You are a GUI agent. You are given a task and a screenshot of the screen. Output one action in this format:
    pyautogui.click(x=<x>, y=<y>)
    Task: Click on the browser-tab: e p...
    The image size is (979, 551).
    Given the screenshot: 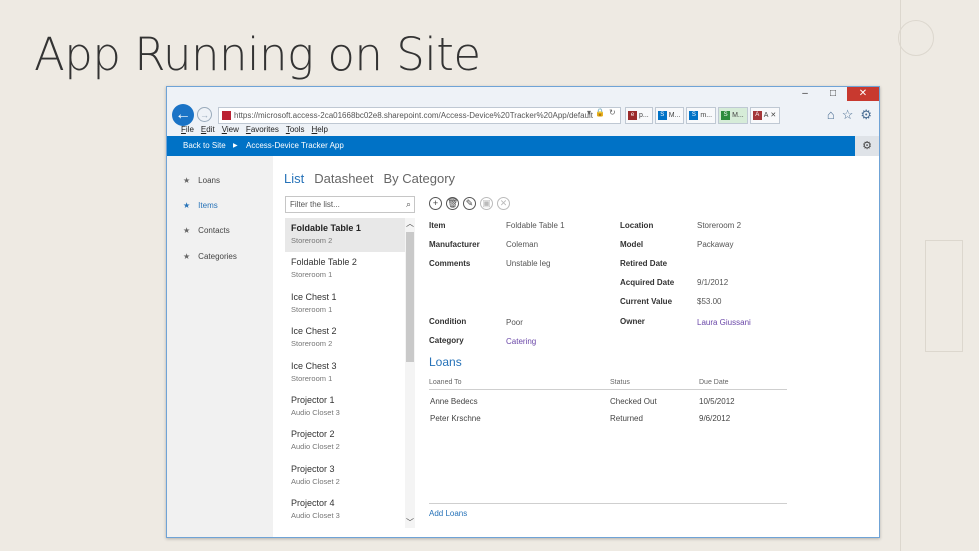 What is the action you would take?
    pyautogui.click(x=639, y=115)
    